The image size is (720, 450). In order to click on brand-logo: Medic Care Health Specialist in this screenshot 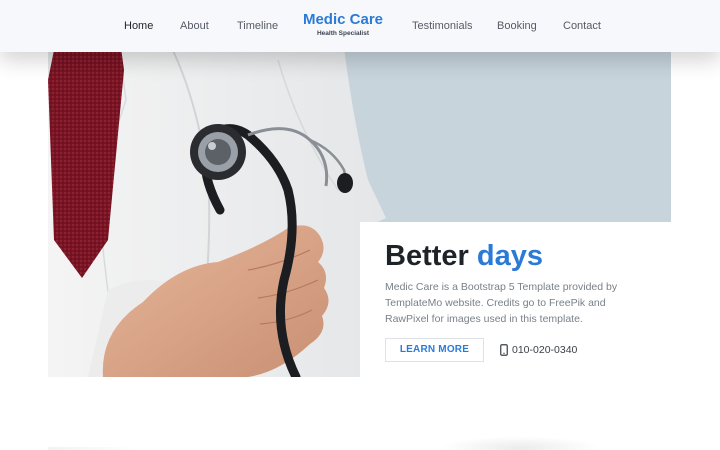, I will do `click(343, 24)`.